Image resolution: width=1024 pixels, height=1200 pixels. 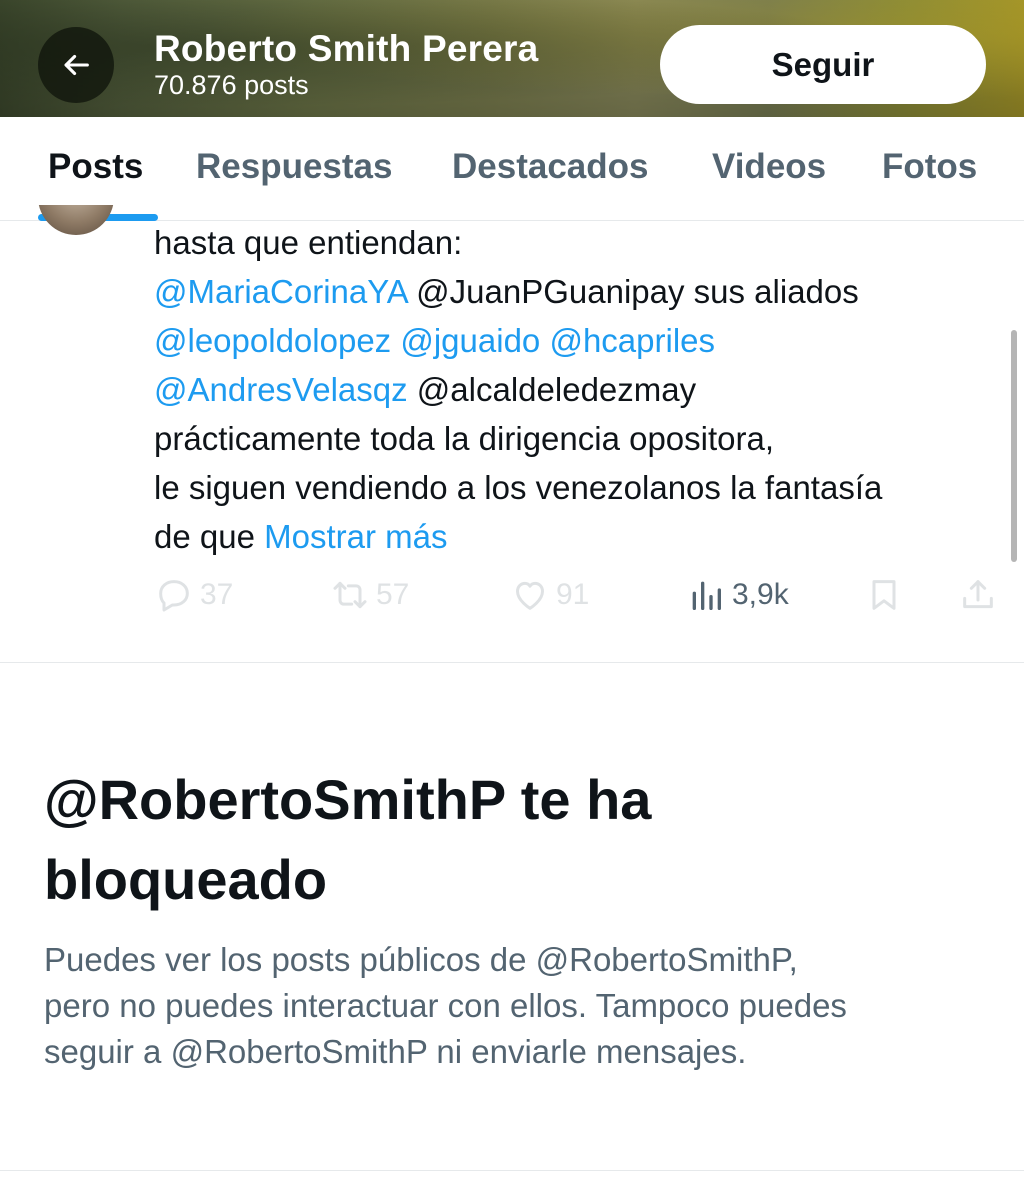 I want to click on mention-link: @leopoldolopez, so click(x=272, y=340).